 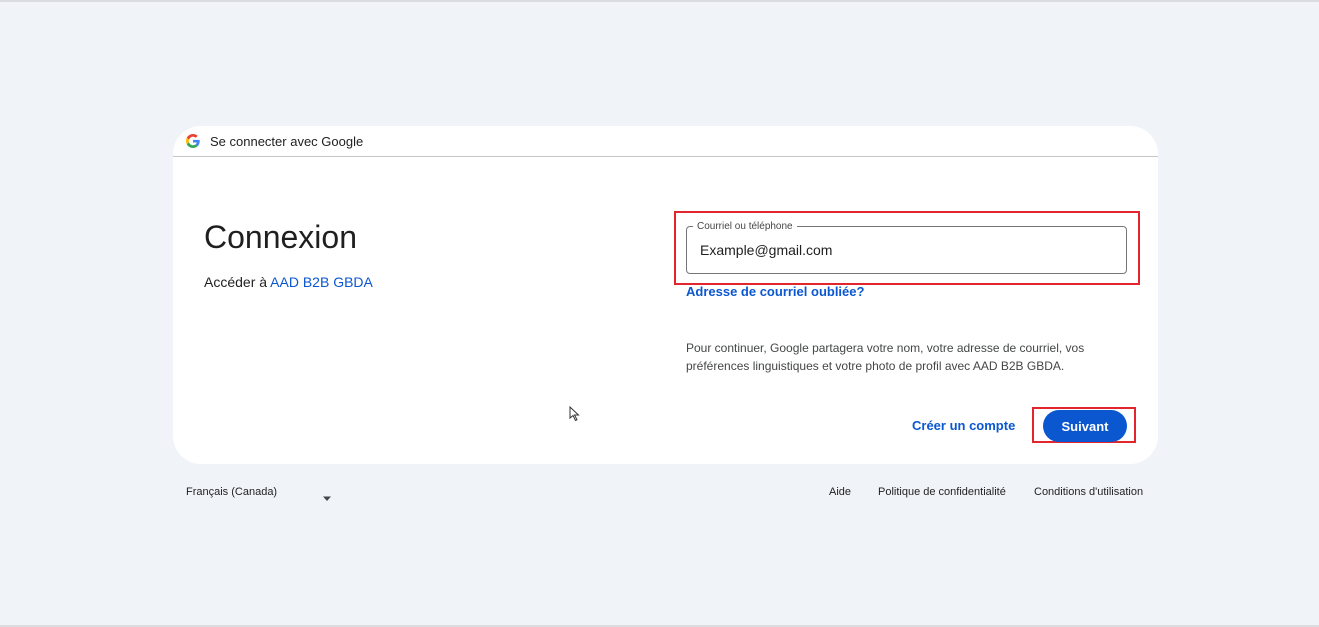 I want to click on create-account-link: Créer un compte, so click(x=963, y=425).